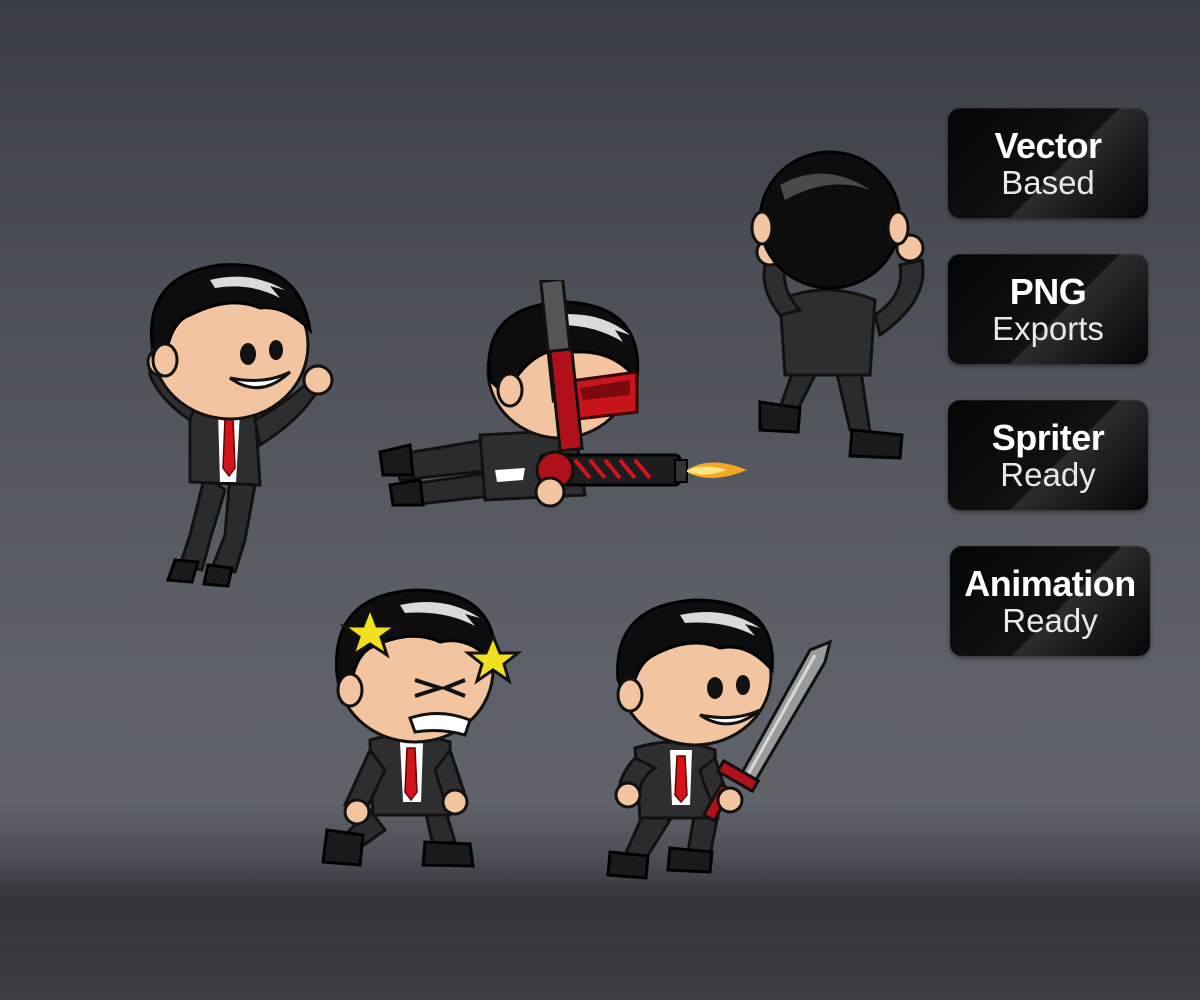  Describe the element at coordinates (837, 305) in the screenshot. I see `character-back-view` at that location.